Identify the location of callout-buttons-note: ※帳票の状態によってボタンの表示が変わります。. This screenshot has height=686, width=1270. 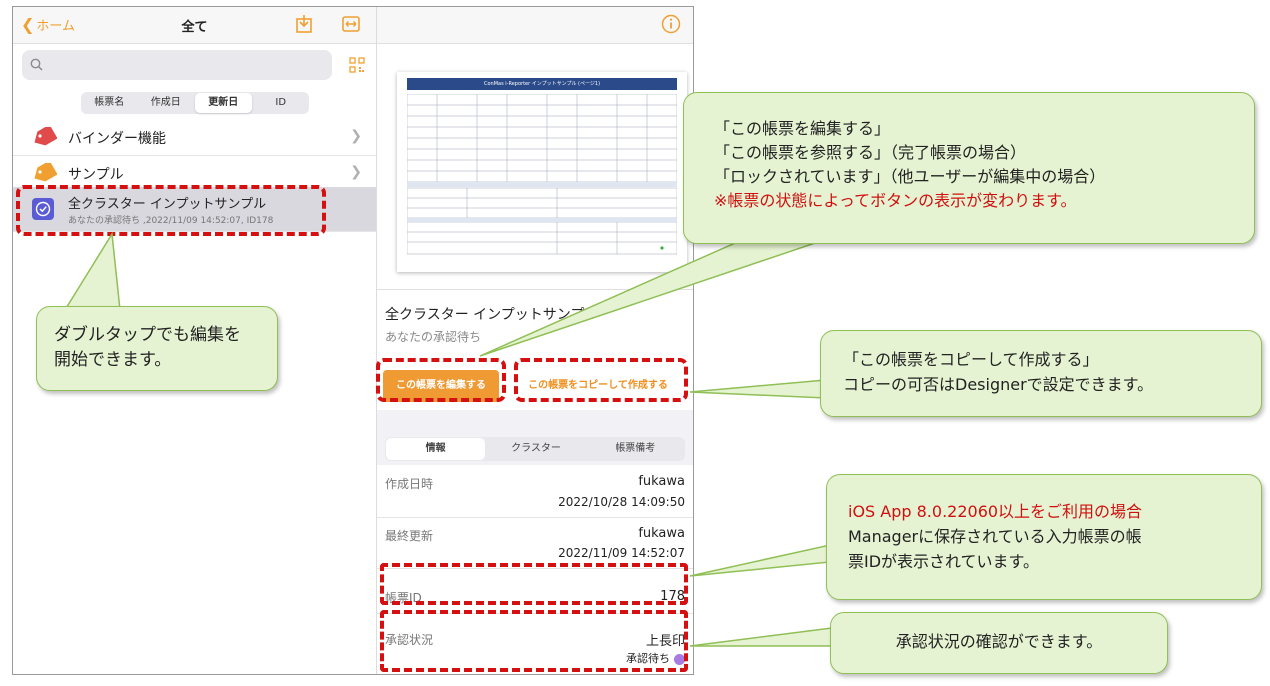
(895, 200).